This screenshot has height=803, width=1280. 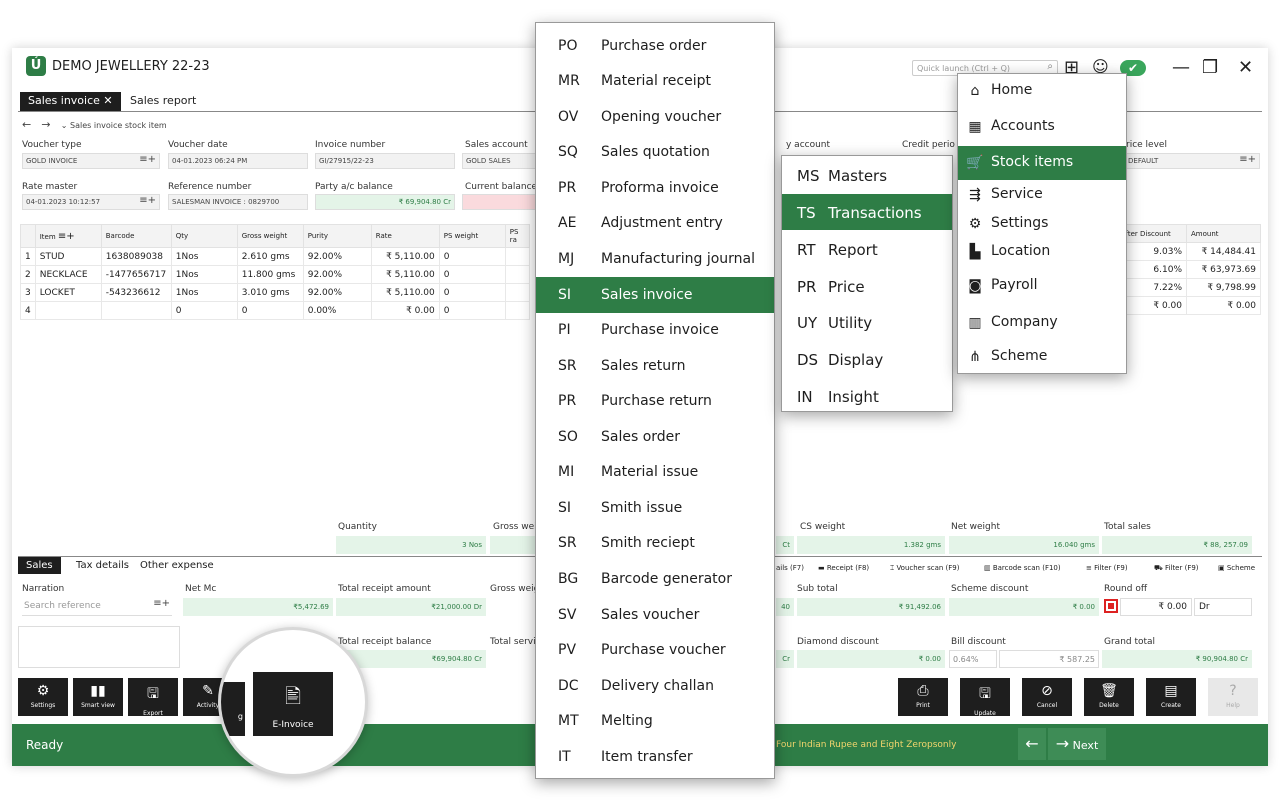 What do you see at coordinates (385, 161) in the screenshot?
I see `invoice-number-field: GI/27915/22-23` at bounding box center [385, 161].